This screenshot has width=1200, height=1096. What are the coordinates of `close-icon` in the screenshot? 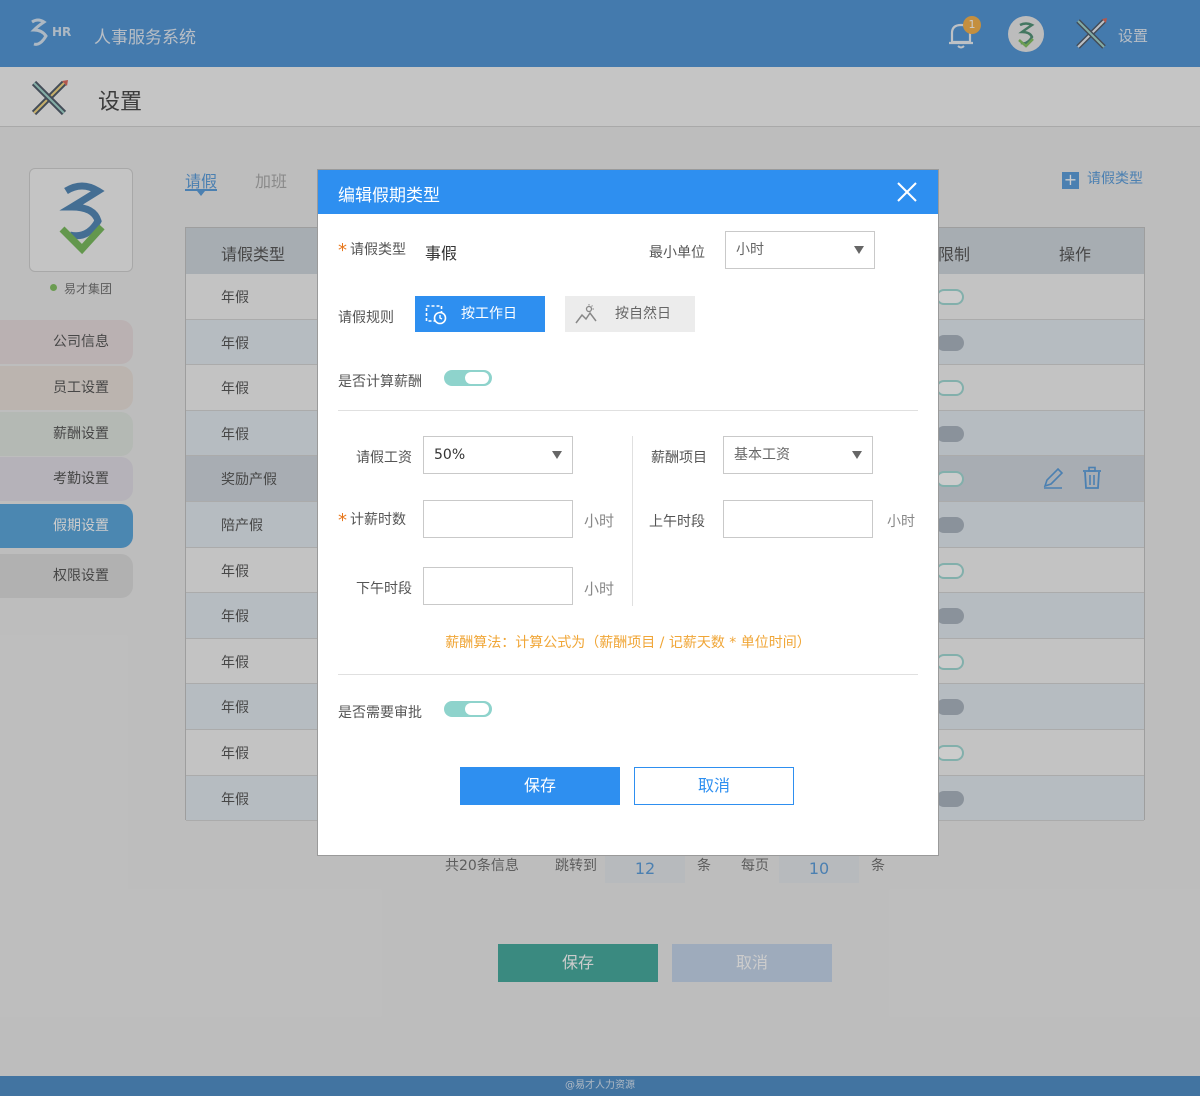 It's located at (907, 192).